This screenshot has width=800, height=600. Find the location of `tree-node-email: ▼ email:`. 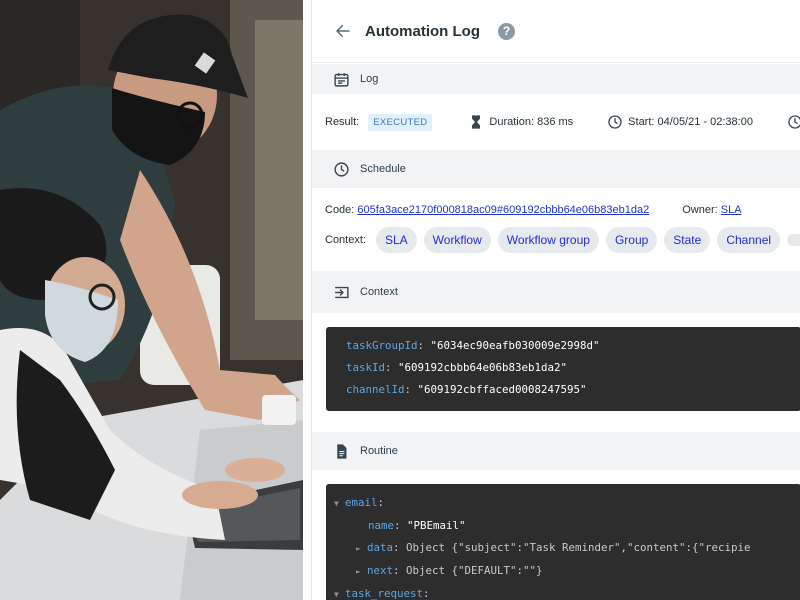

tree-node-email: ▼ email: is located at coordinates (567, 503).